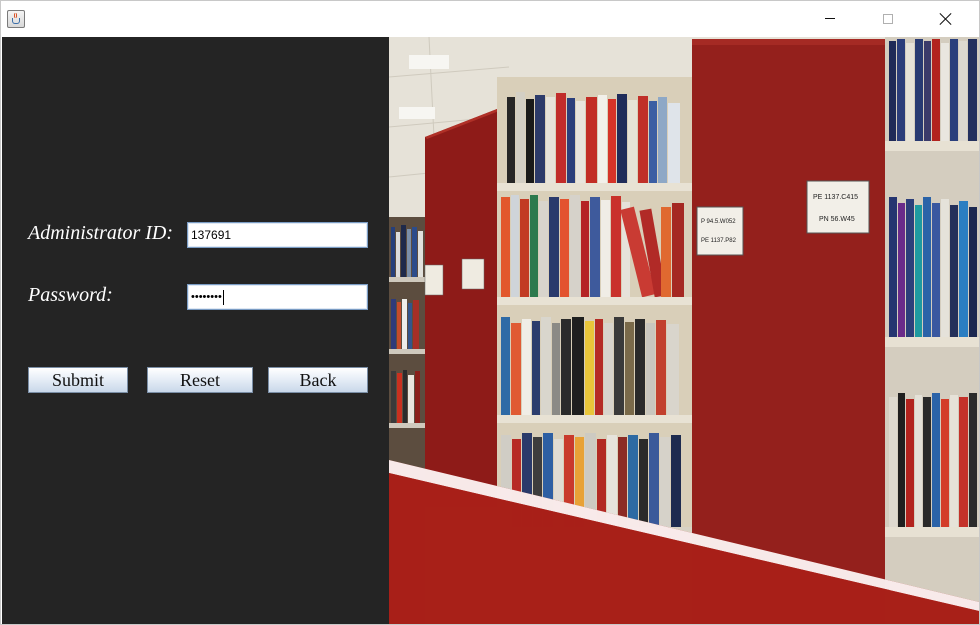 The width and height of the screenshot is (980, 625). What do you see at coordinates (211, 235) in the screenshot?
I see `admin-id-value: 137691` at bounding box center [211, 235].